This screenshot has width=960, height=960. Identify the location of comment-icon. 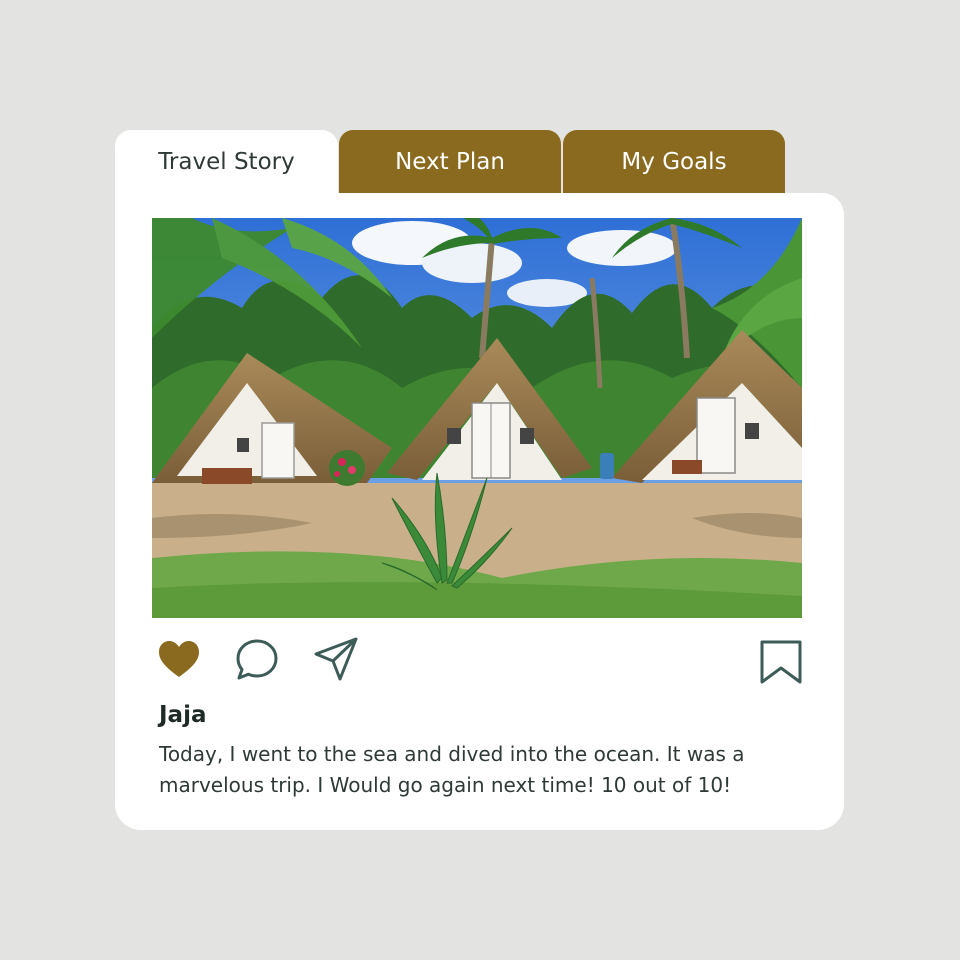
(257, 660).